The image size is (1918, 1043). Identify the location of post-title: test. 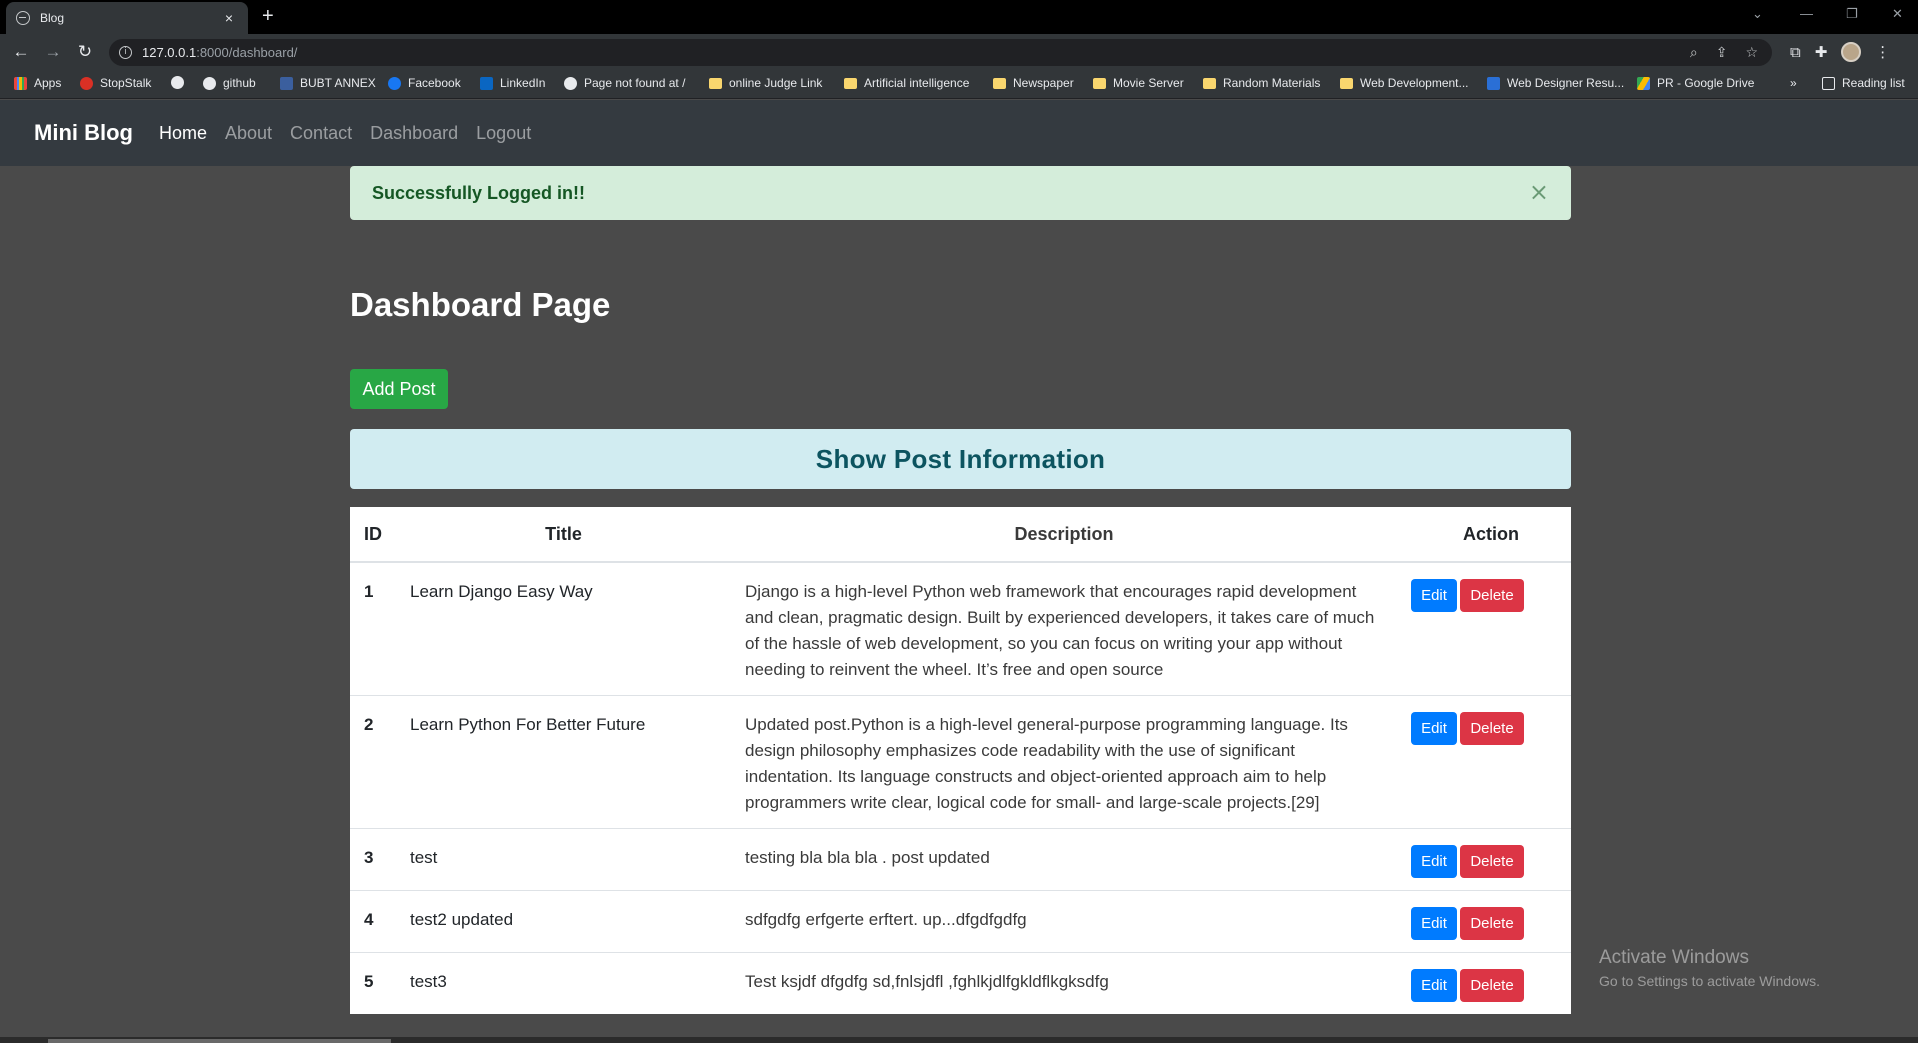
(563, 859).